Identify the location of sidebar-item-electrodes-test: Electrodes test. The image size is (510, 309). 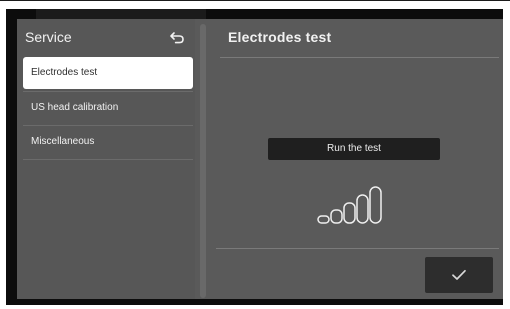
(108, 73).